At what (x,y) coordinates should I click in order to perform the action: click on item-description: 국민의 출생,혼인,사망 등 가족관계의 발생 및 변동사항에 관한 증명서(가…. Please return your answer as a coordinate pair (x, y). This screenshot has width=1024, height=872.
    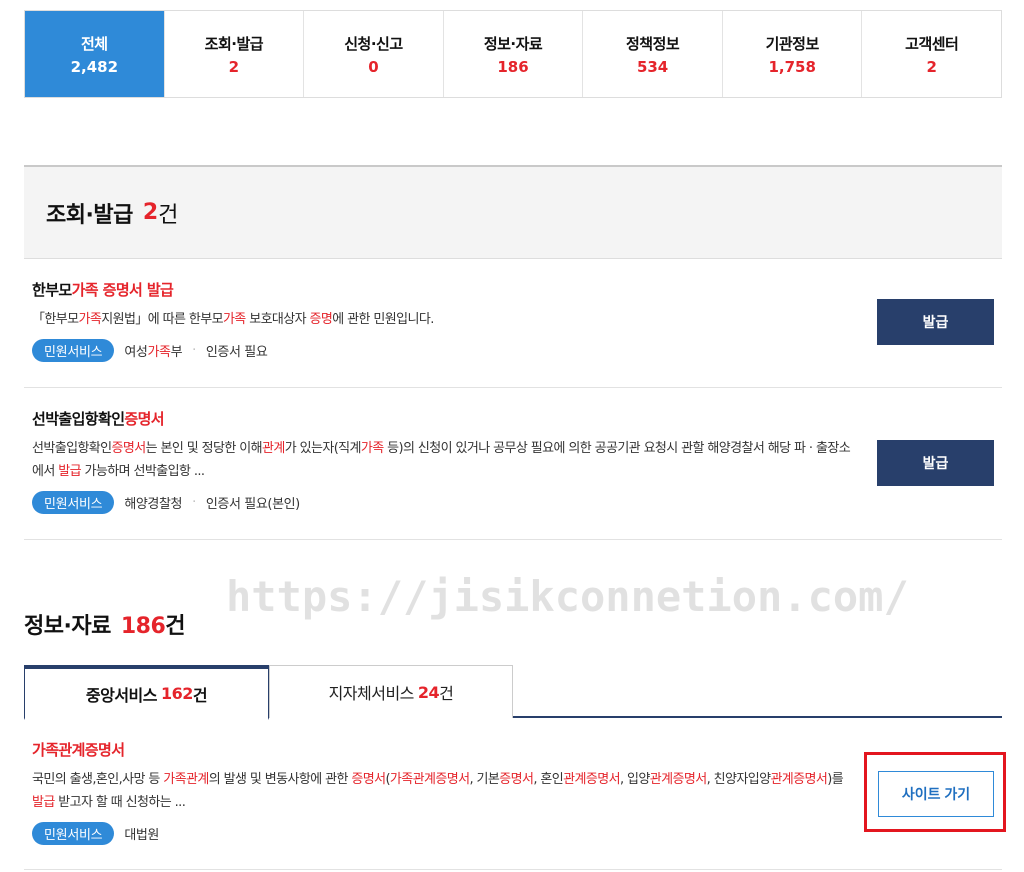
    Looking at the image, I should click on (438, 791).